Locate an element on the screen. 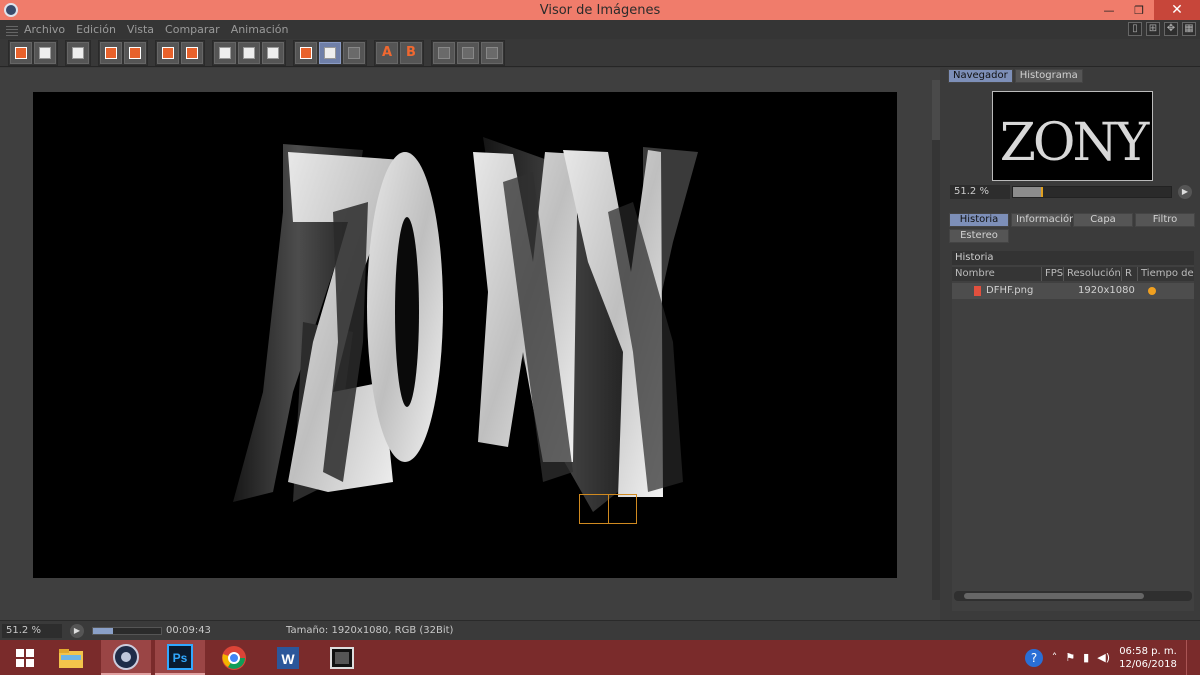  view-ab-icon is located at coordinates (273, 52).